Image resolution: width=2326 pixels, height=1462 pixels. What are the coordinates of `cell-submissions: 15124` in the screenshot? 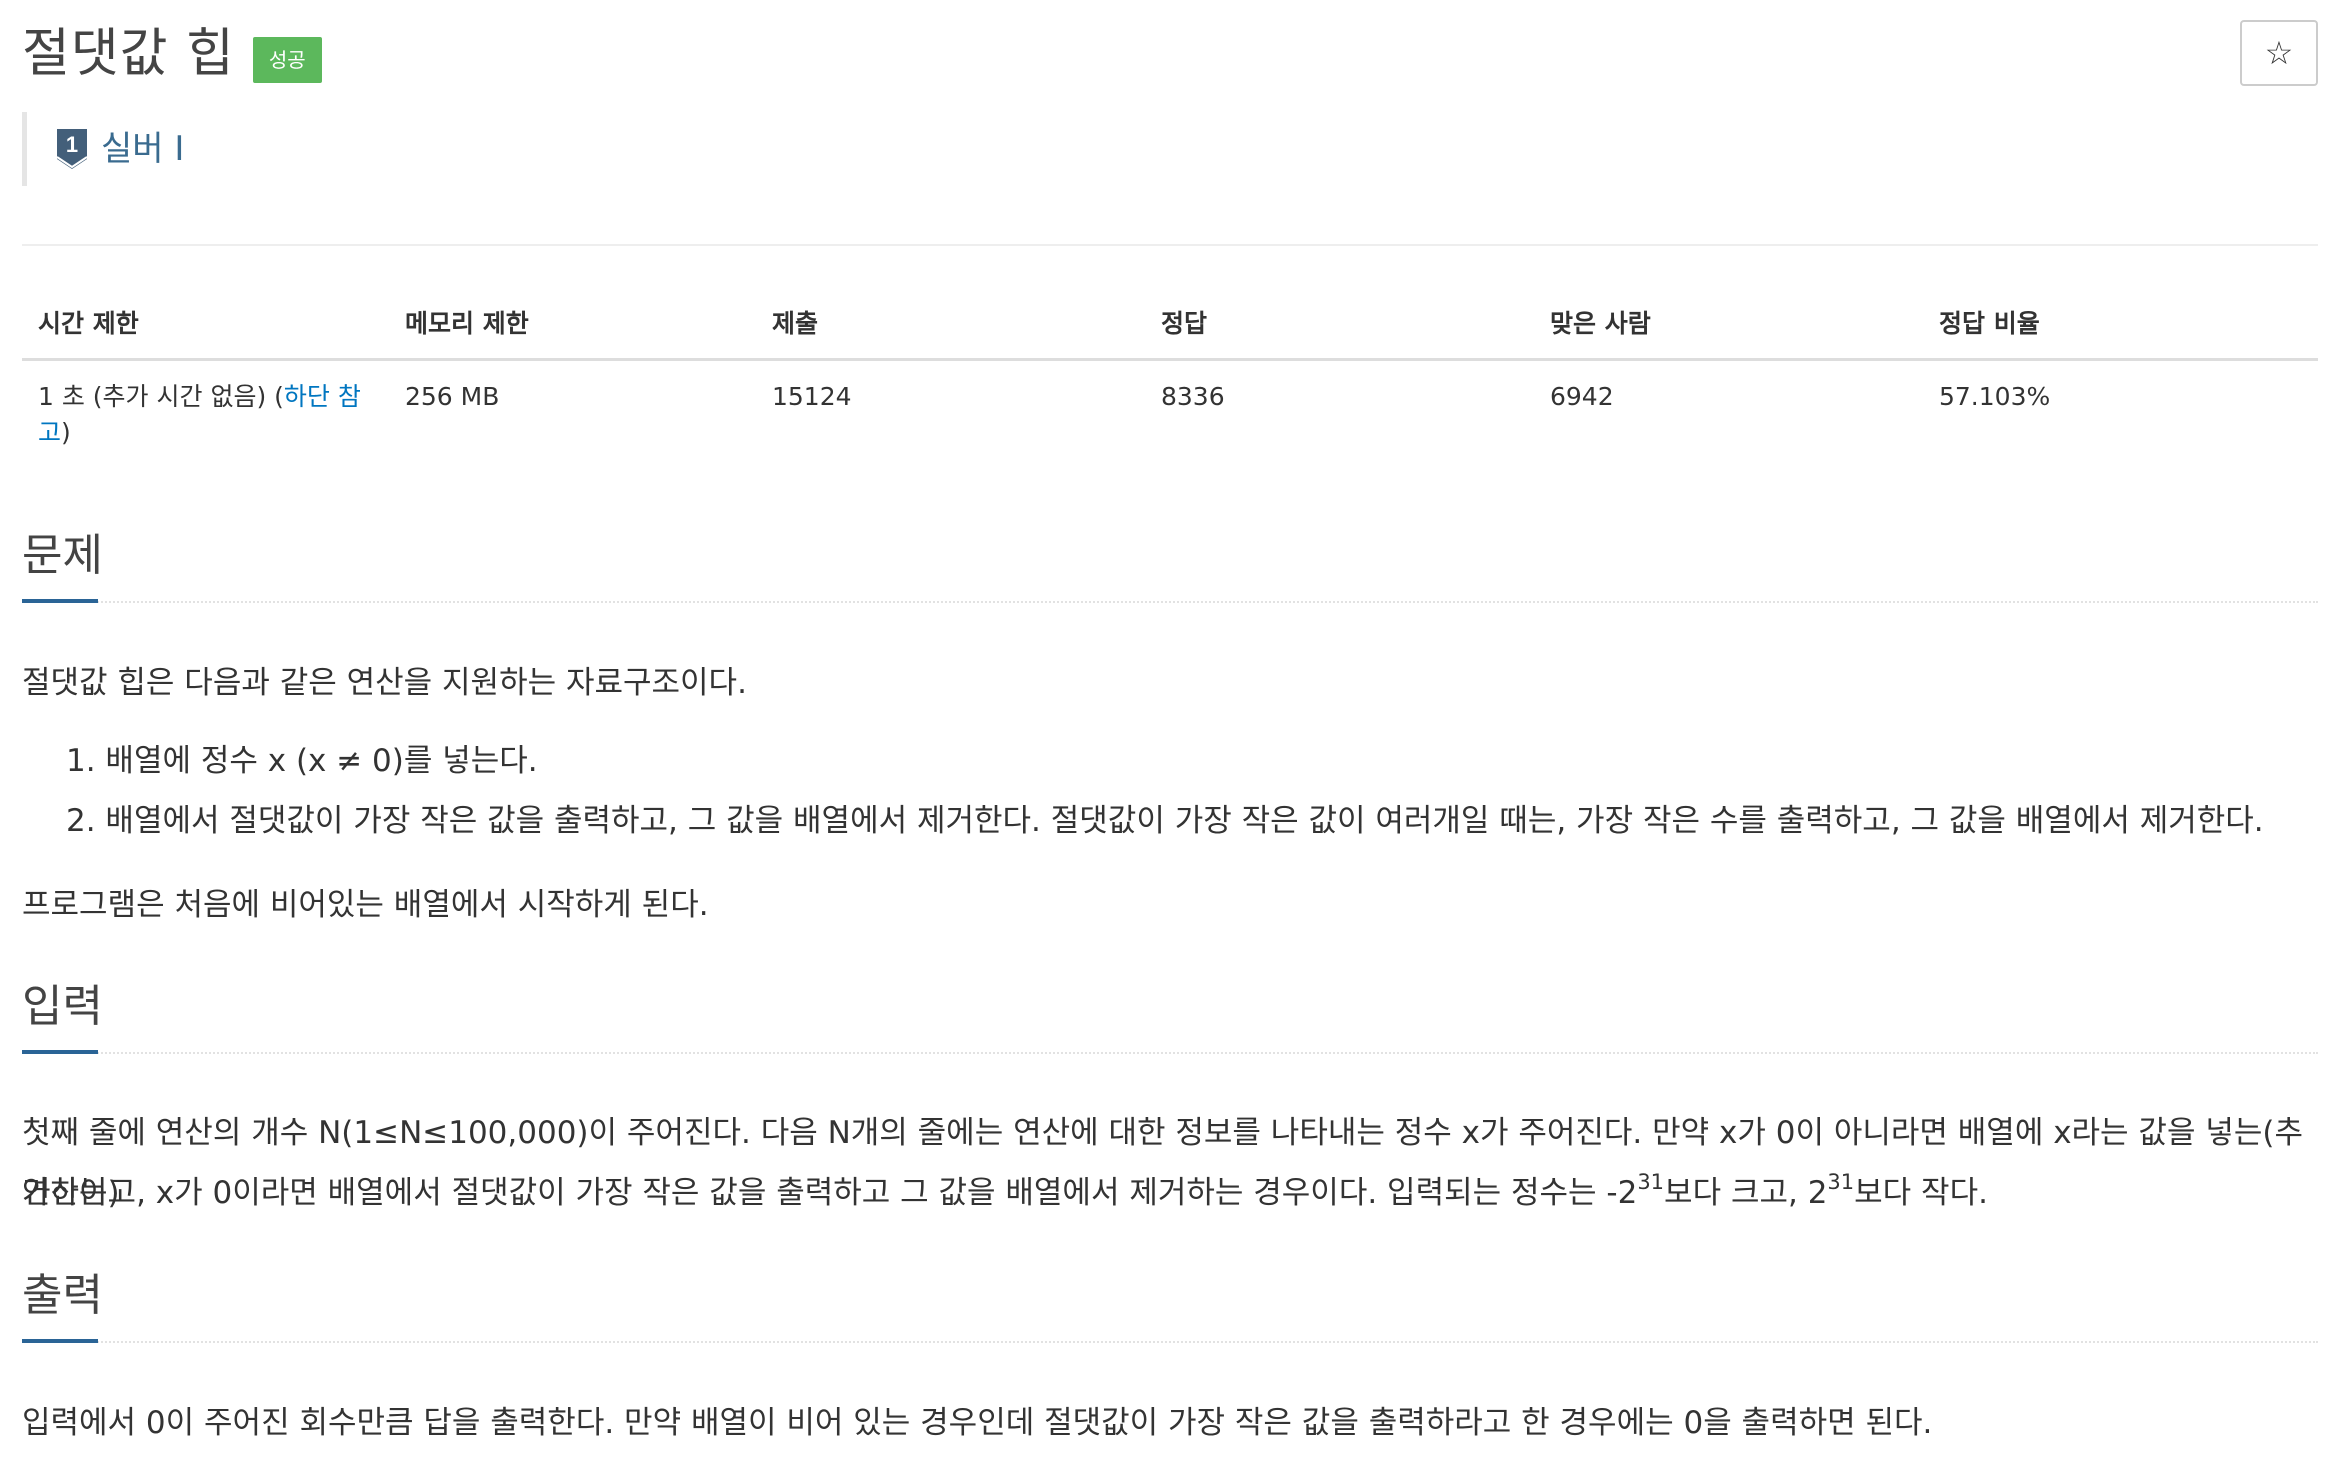 It's located at (812, 396).